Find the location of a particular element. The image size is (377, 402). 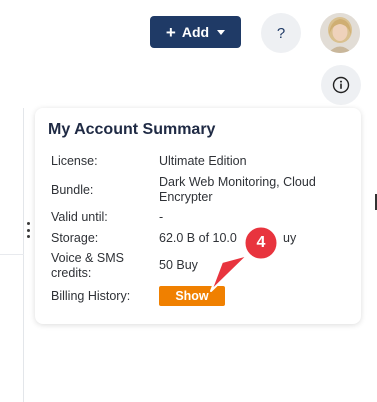

chevron-down-icon is located at coordinates (221, 32).